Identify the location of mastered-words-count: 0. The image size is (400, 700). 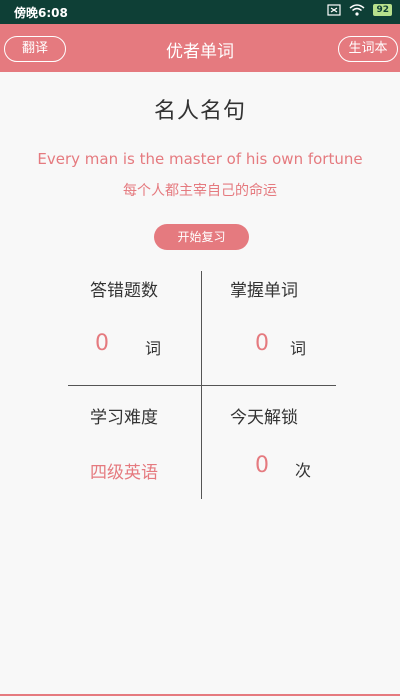
(262, 343).